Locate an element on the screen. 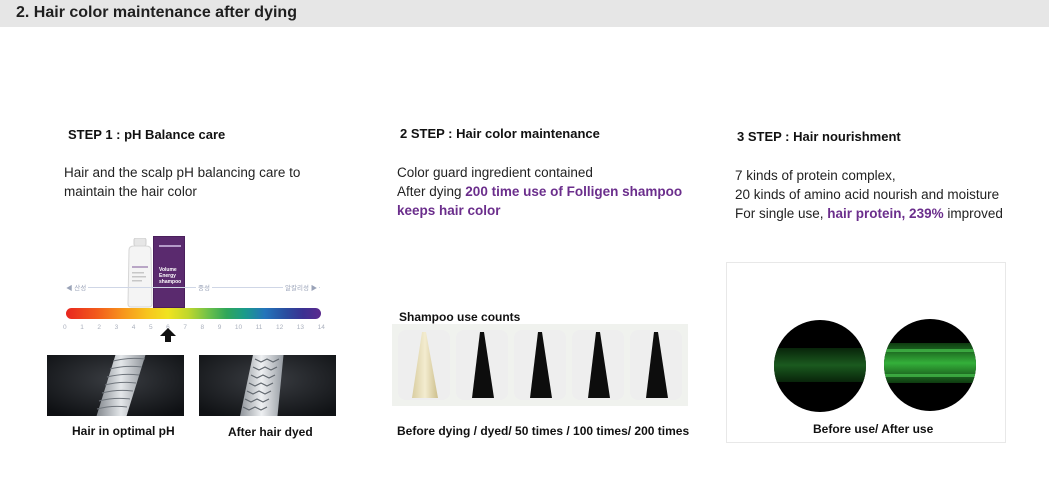 Image resolution: width=1049 pixels, height=495 pixels. ph-neutral-label: 중성 is located at coordinates (204, 287).